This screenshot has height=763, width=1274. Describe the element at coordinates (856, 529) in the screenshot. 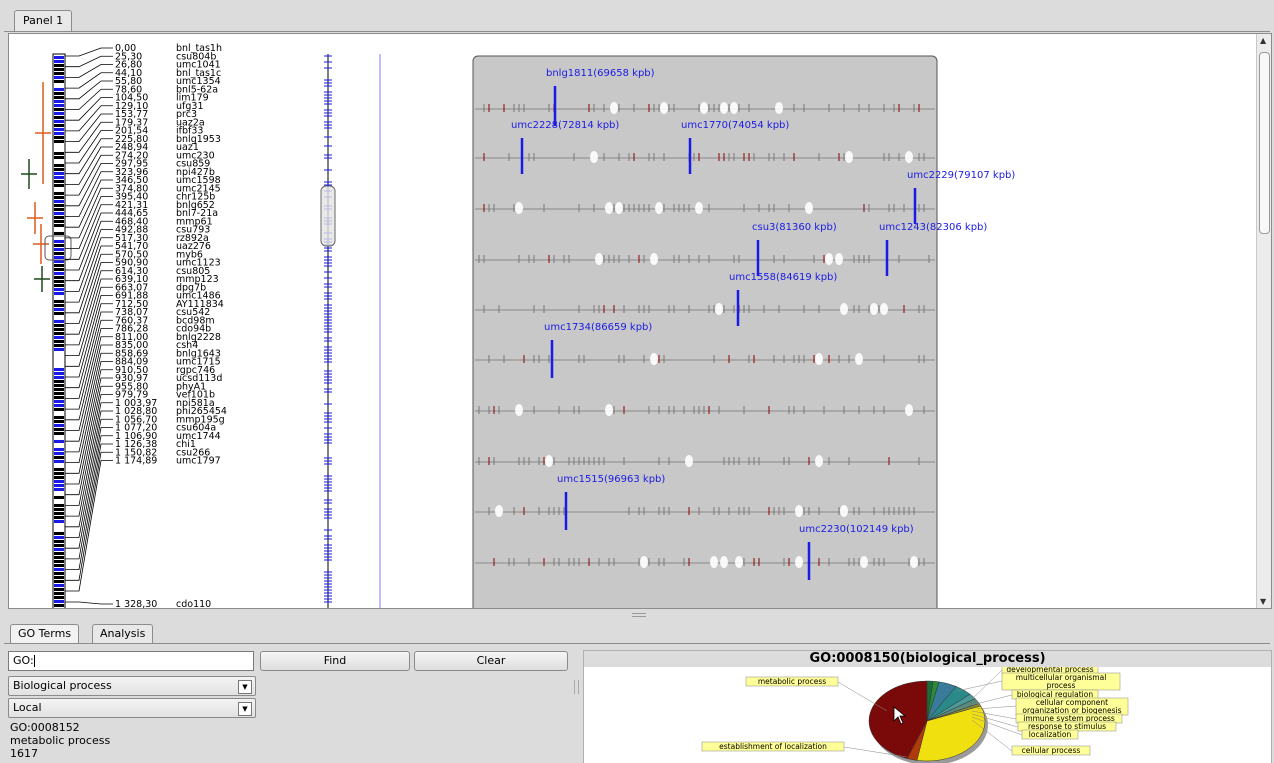

I see `locus-label: umc2230(102149 kpb)` at that location.